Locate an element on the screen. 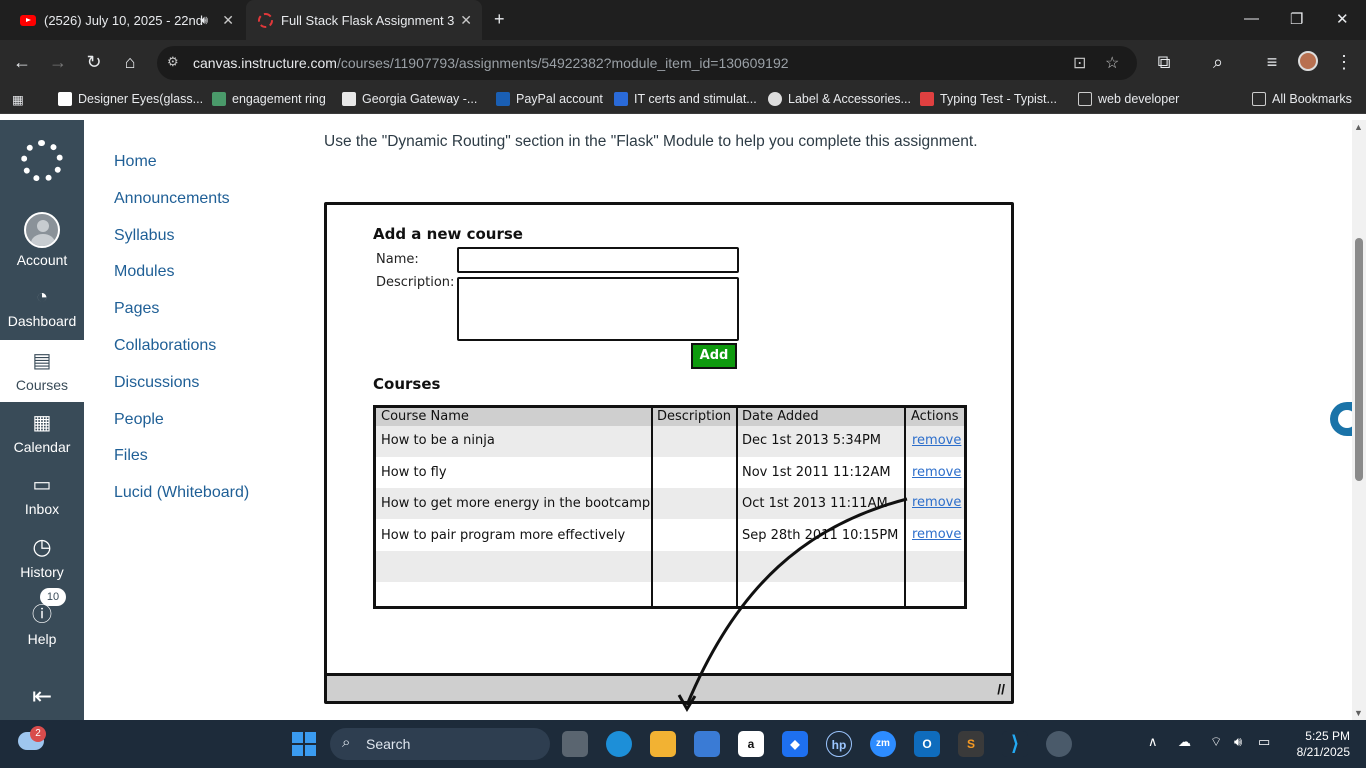 This screenshot has width=1366, height=768. volume-icon: 🔊︎ is located at coordinates (1238, 742).